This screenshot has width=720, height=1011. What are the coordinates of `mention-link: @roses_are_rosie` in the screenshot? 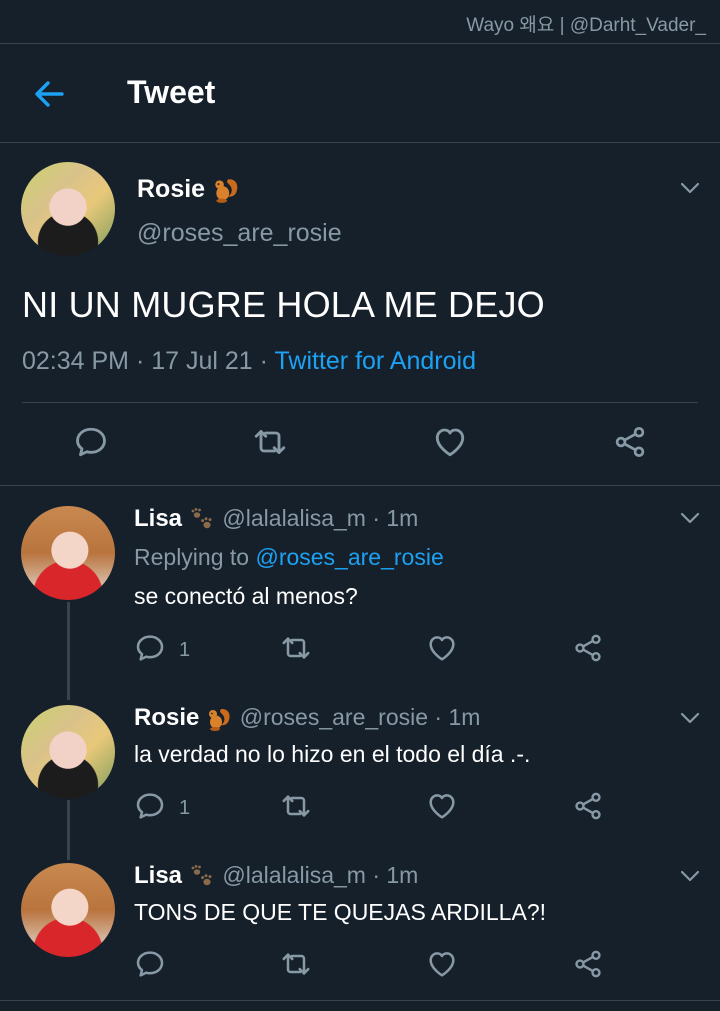 It's located at (349, 557).